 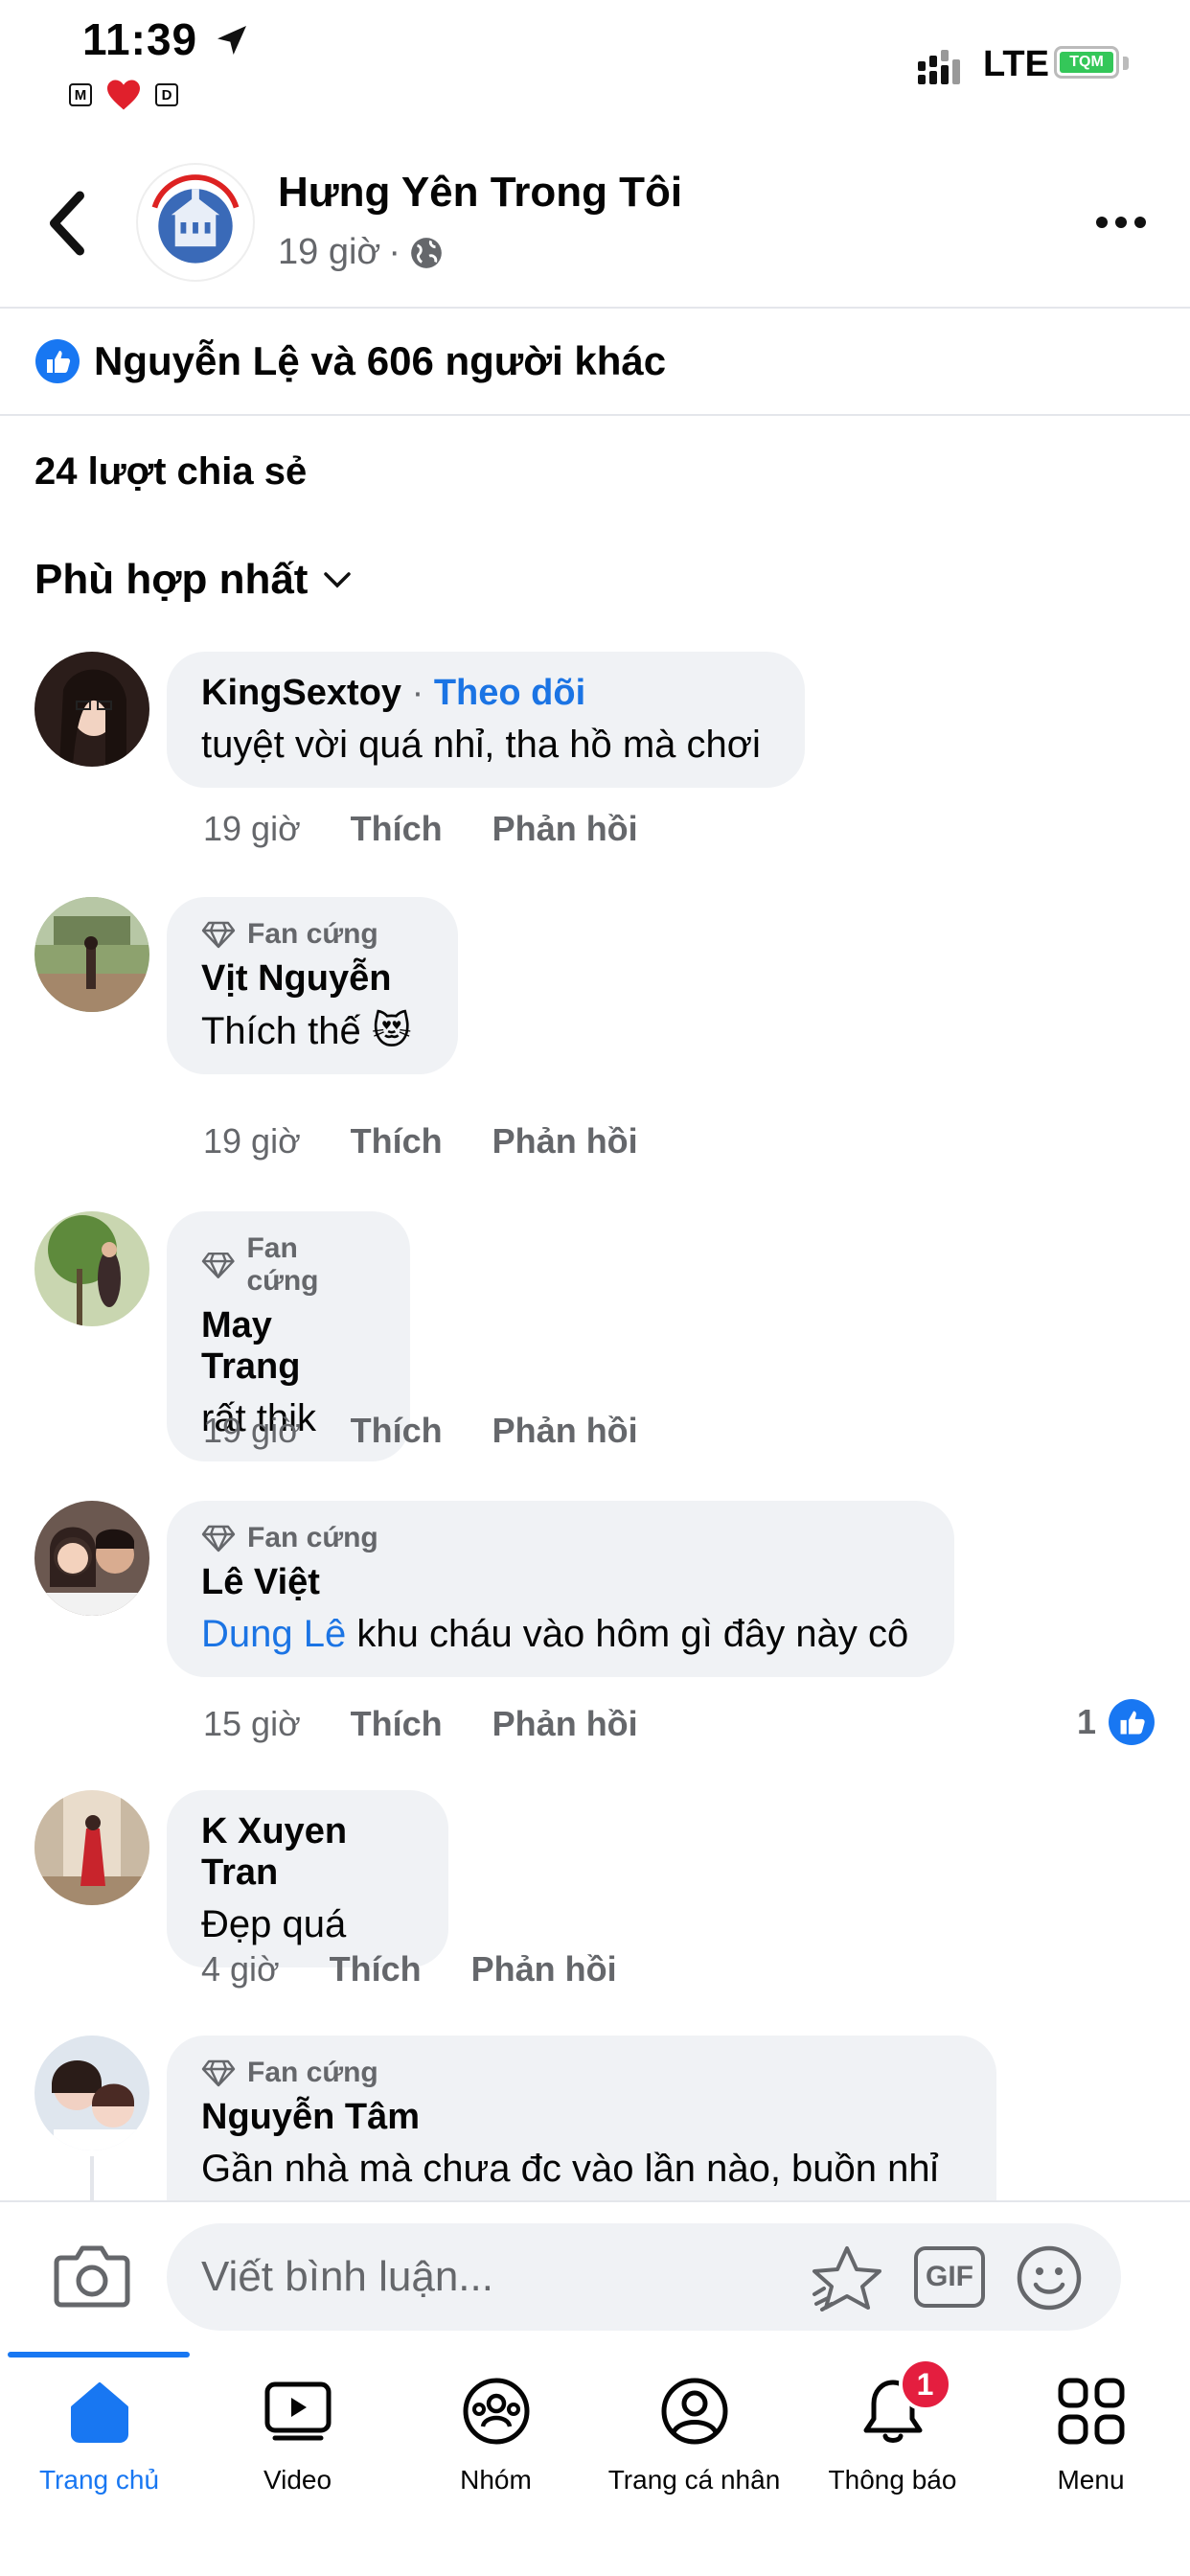 What do you see at coordinates (301, 693) in the screenshot?
I see `commenter-name-text: KingSextoy` at bounding box center [301, 693].